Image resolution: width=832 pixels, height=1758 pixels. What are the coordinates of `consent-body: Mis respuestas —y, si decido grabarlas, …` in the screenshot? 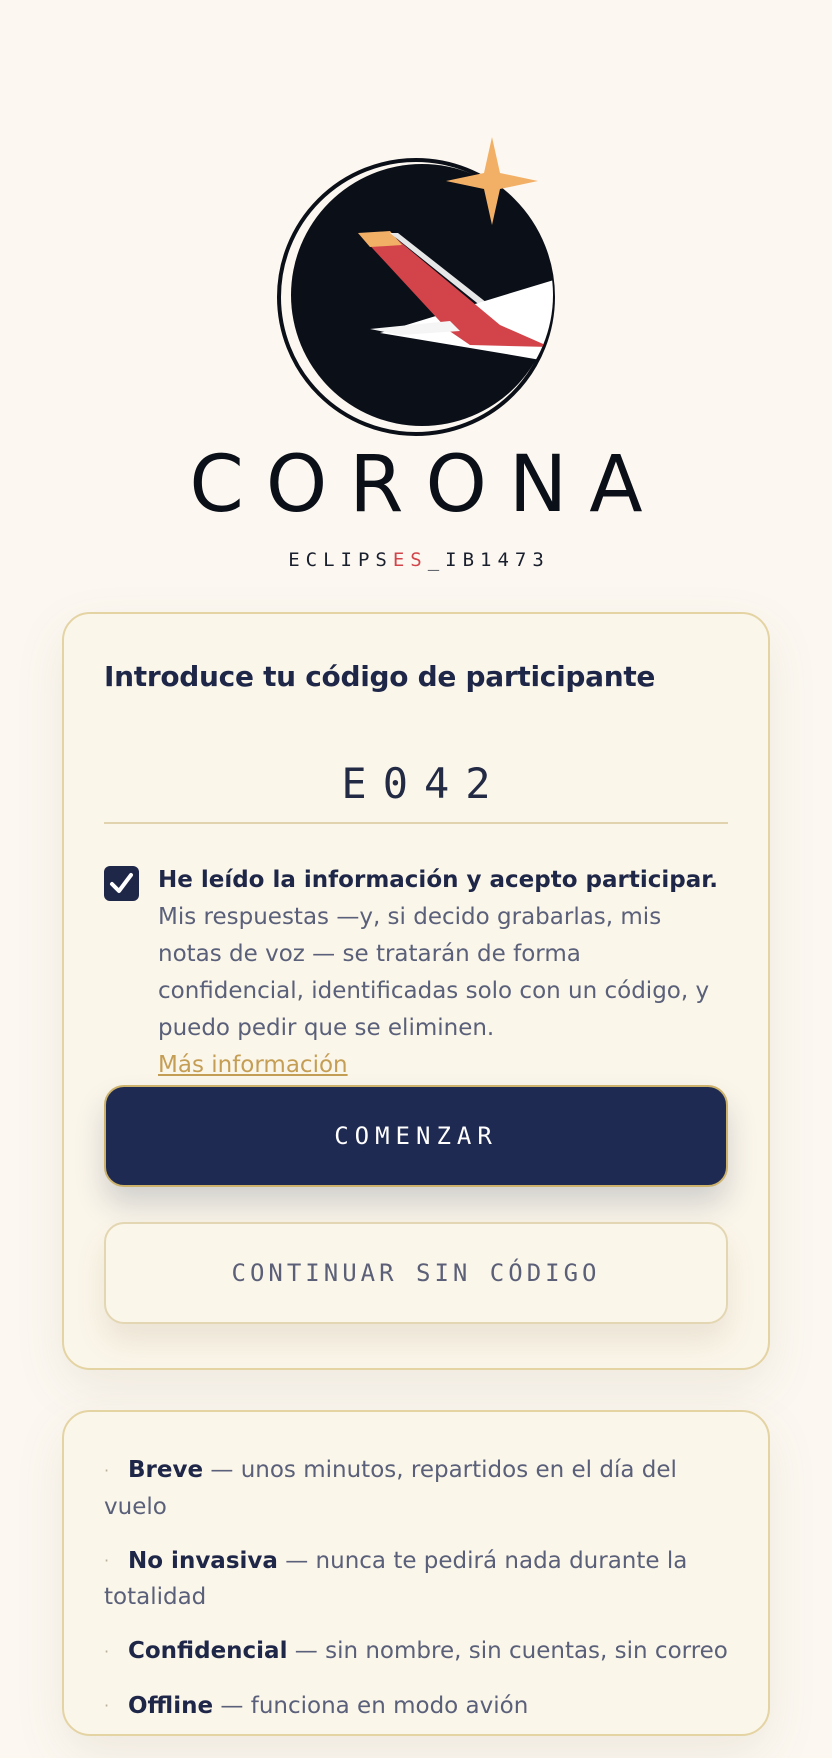 It's located at (434, 972).